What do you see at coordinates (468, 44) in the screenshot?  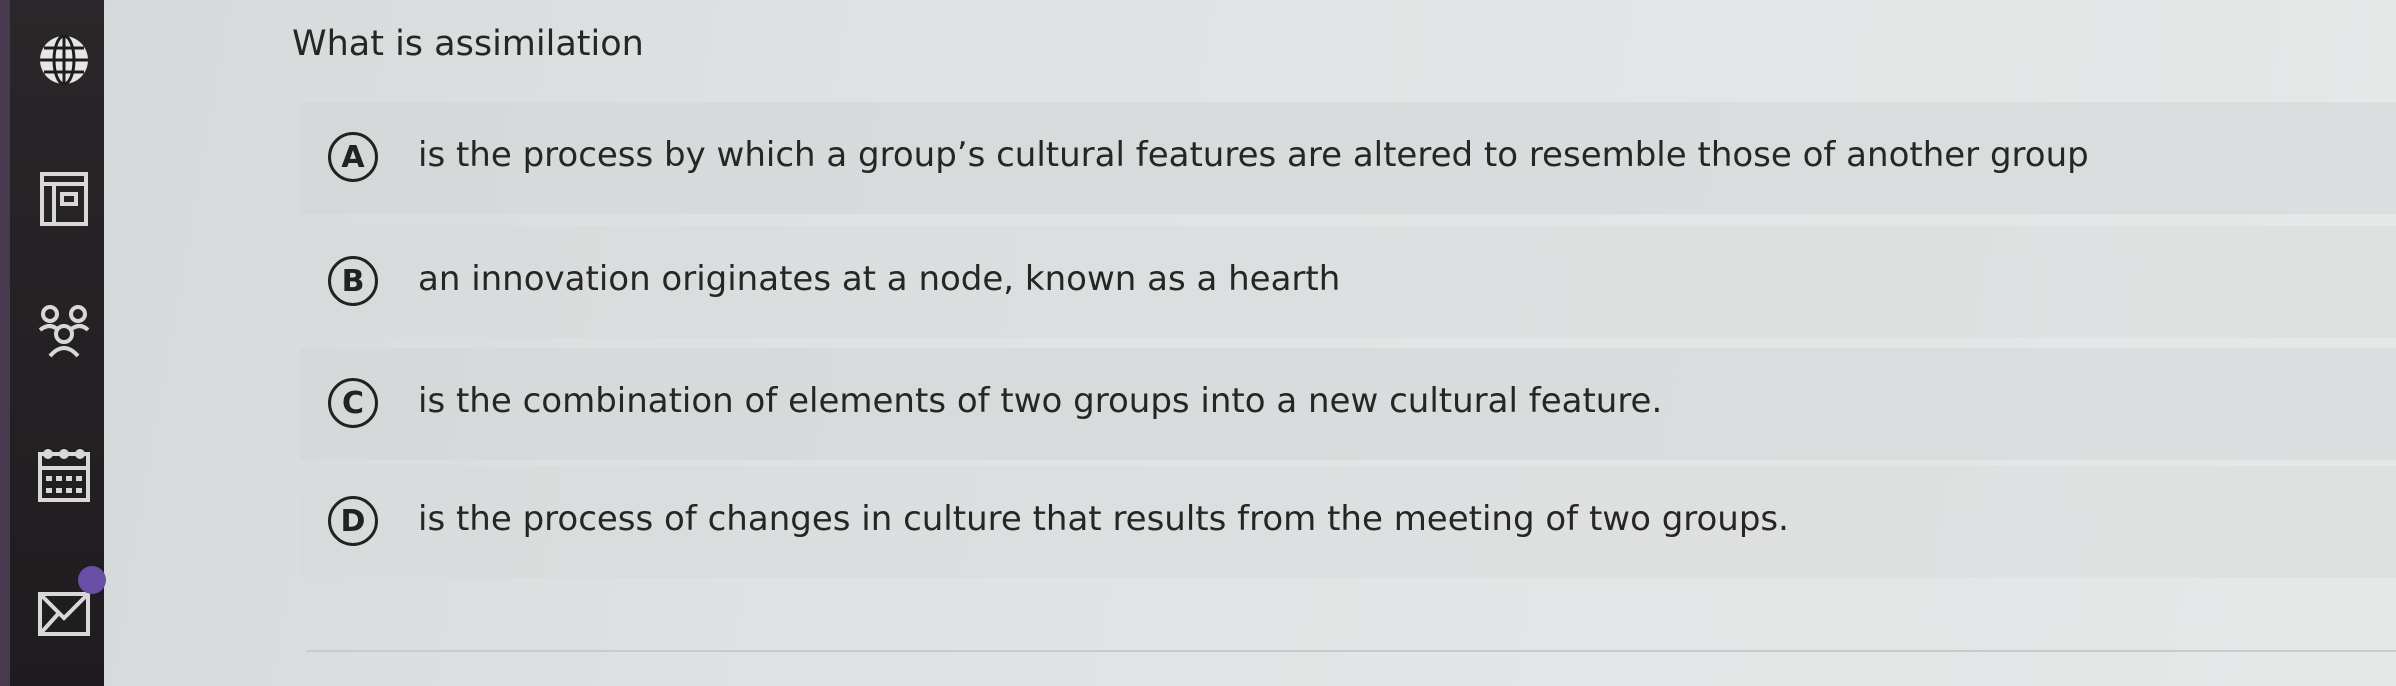 I see `question-text: What is assimilation` at bounding box center [468, 44].